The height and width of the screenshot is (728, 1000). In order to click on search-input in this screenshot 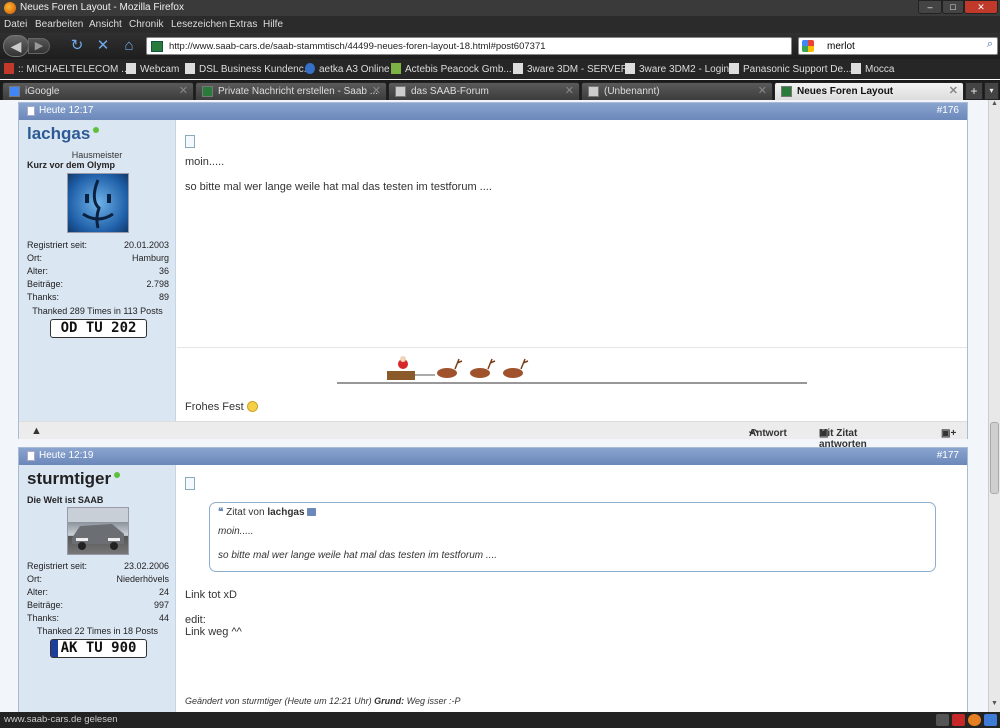, I will do `click(902, 46)`.